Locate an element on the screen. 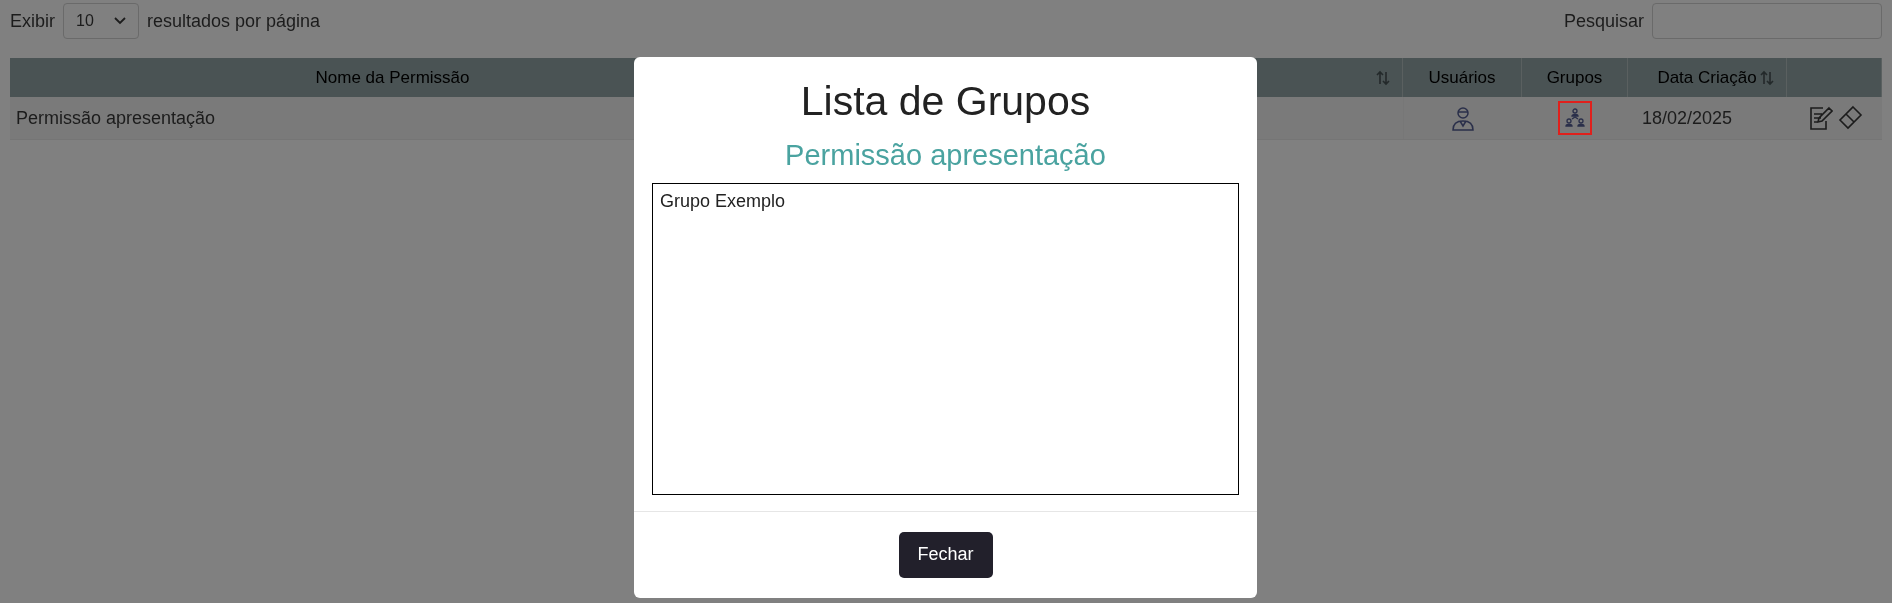  modal-title: Lista de Grupos is located at coordinates (945, 101).